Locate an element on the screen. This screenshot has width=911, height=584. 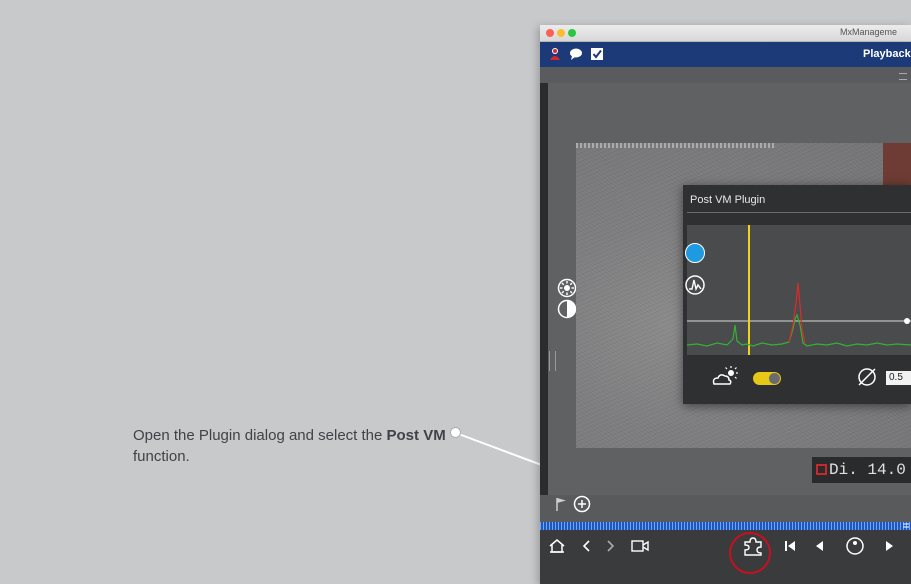
callout-text-bold: Post VM is located at coordinates (416, 435).